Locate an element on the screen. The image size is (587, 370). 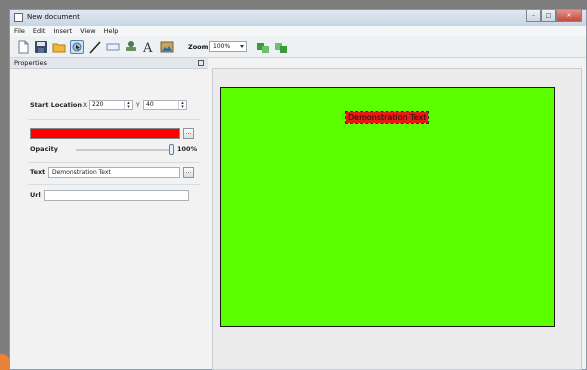
menu-bar: File Edit Insert View Help is located at coordinates (298, 31).